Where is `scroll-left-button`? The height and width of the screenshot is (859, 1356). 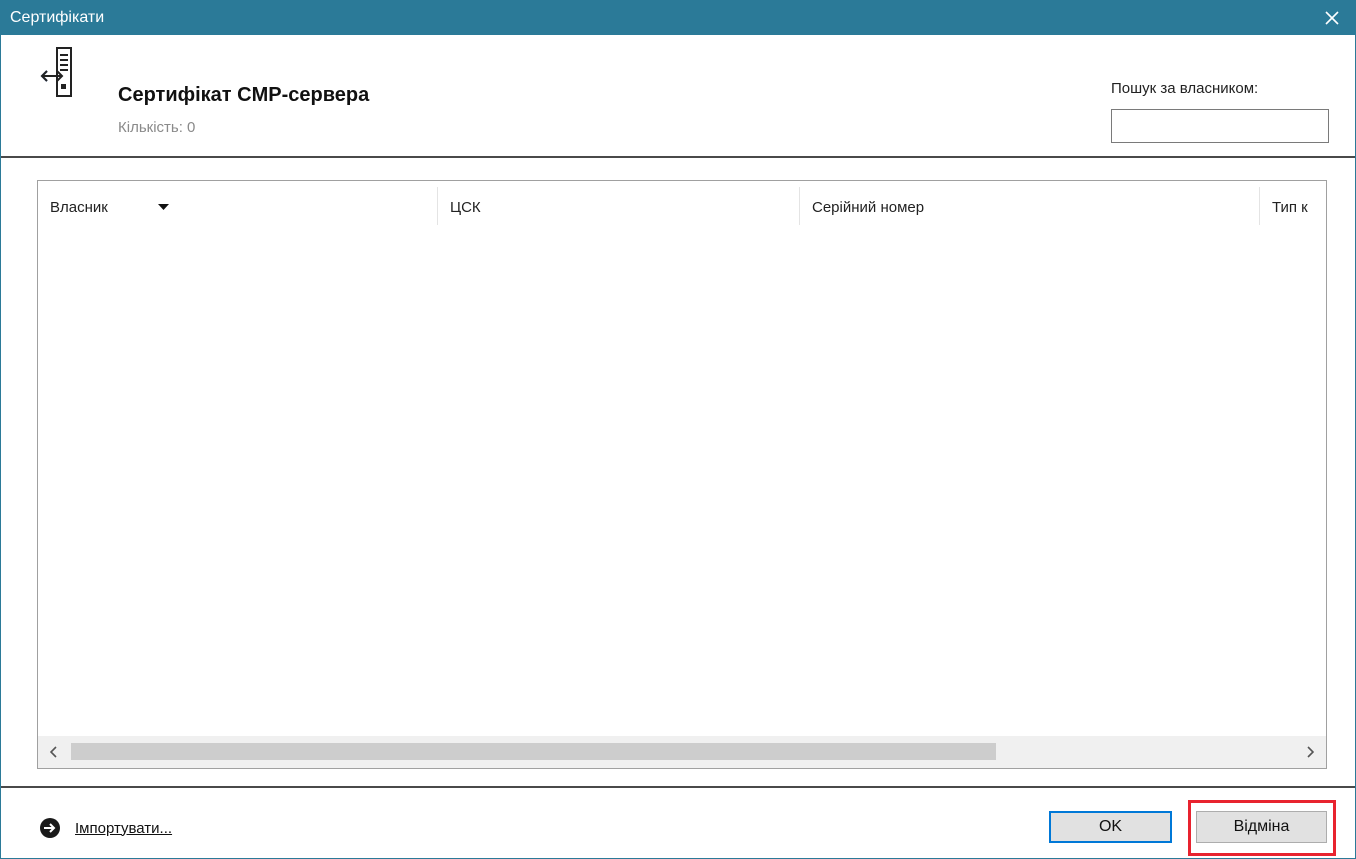 scroll-left-button is located at coordinates (54, 752).